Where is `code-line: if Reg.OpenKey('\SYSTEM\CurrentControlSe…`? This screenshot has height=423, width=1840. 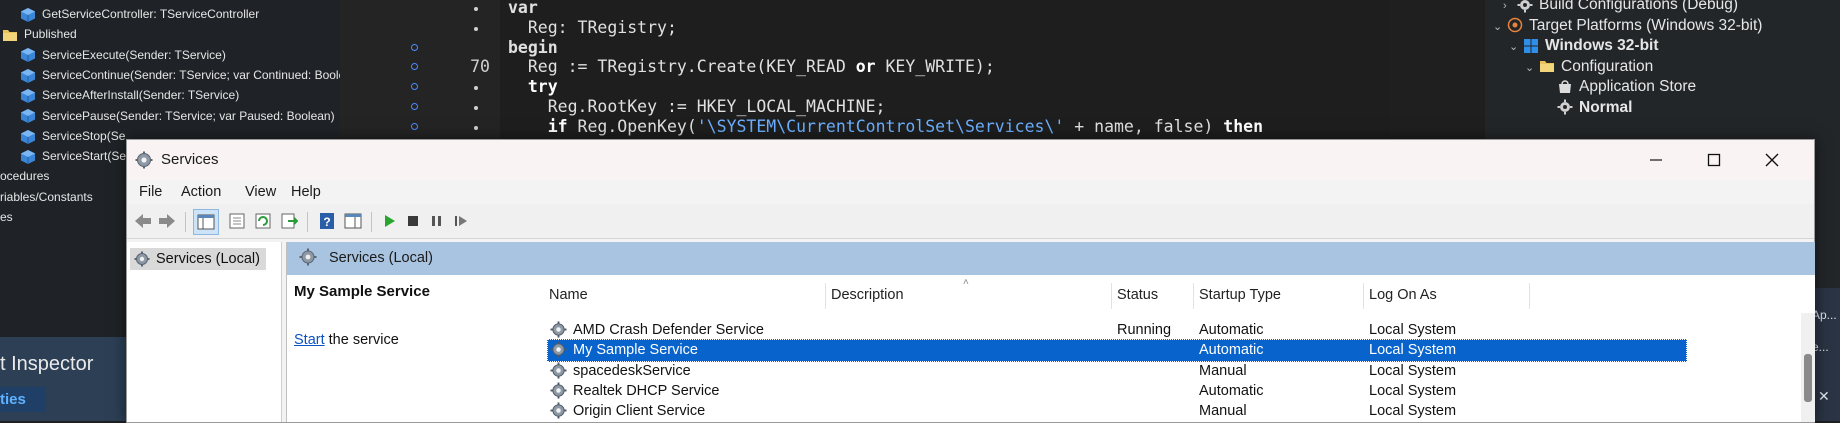
code-line: if Reg.OpenKey('\SYSTEM\CurrentControlSe… is located at coordinates (905, 126).